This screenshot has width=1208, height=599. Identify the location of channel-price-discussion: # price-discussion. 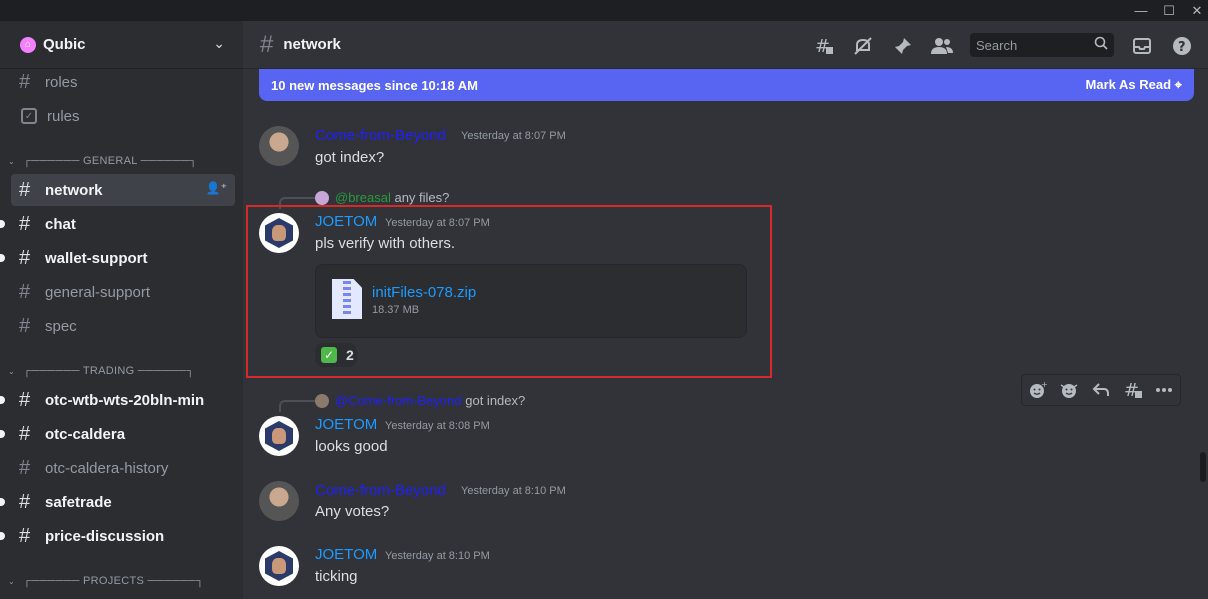
(117, 536).